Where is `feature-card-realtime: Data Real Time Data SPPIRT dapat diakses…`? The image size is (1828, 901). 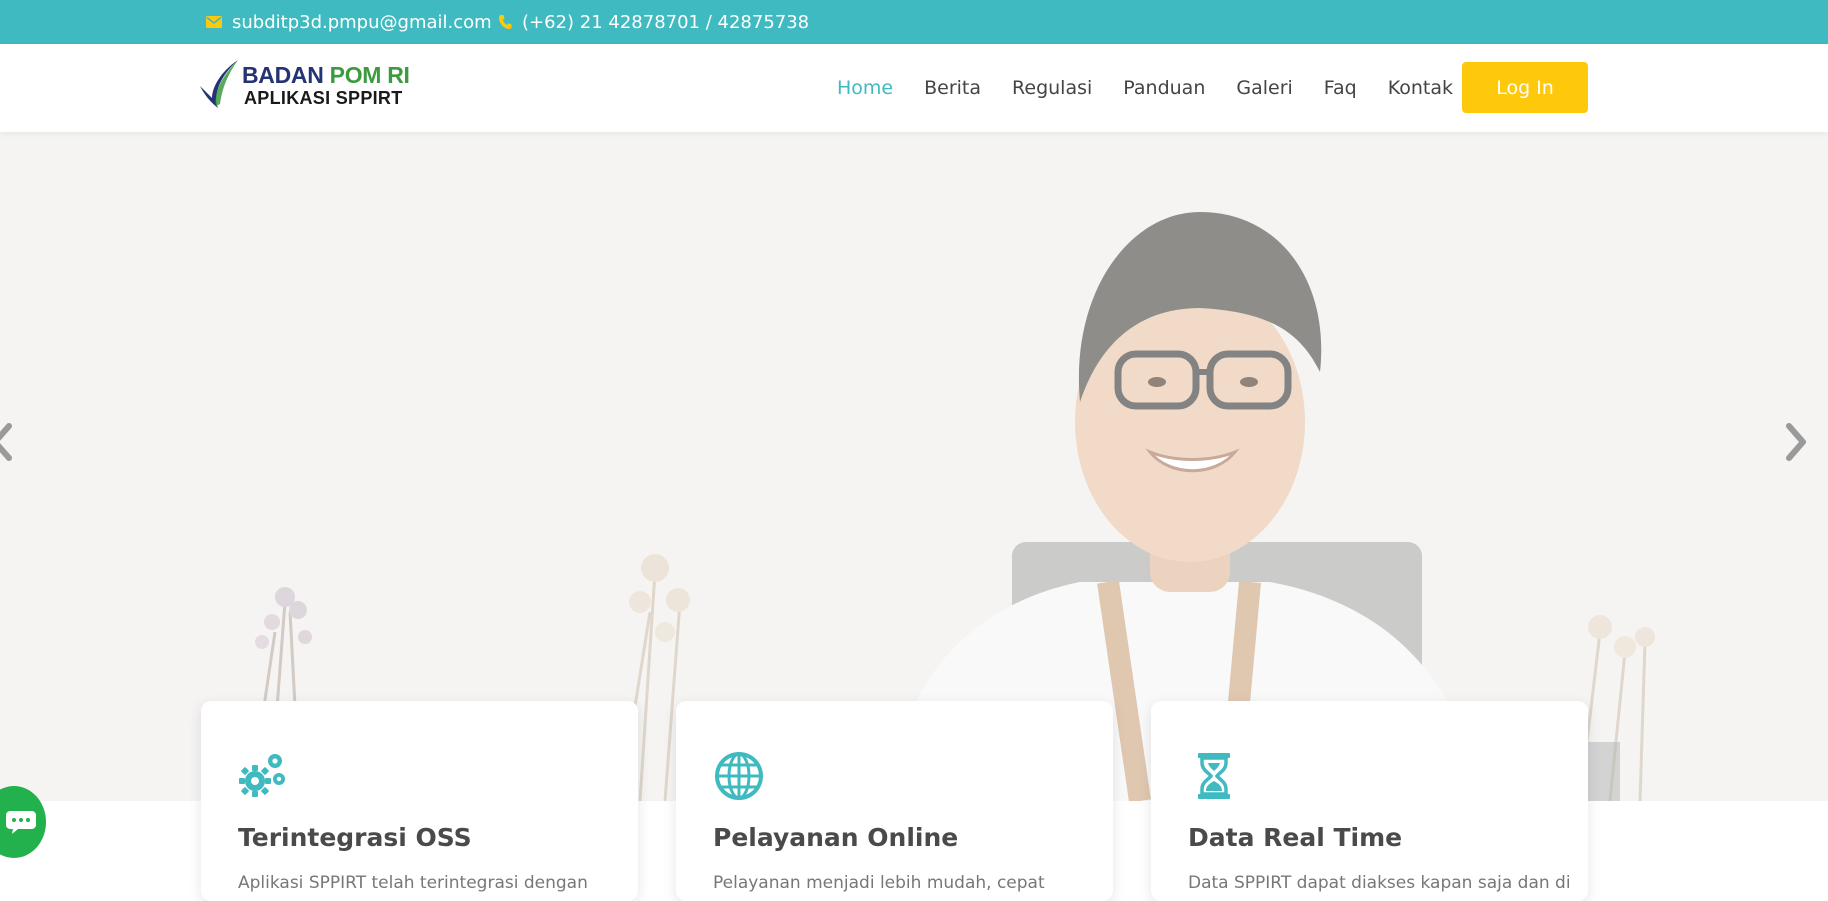
feature-card-realtime: Data Real Time Data SPPIRT dapat diakses… is located at coordinates (1369, 801).